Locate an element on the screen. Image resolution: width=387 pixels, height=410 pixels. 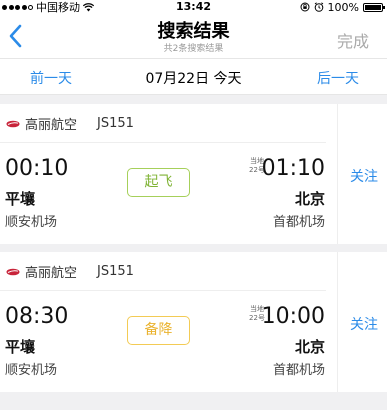
done-button: 完成 is located at coordinates (353, 40).